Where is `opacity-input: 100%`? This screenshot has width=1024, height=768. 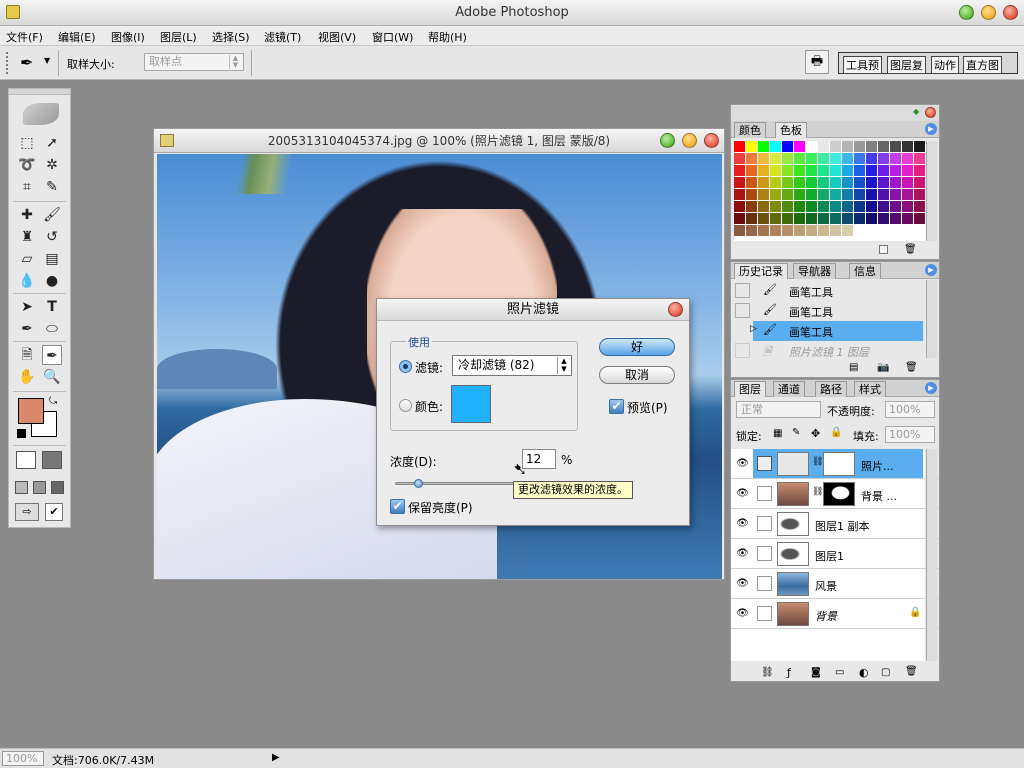 opacity-input: 100% is located at coordinates (910, 409).